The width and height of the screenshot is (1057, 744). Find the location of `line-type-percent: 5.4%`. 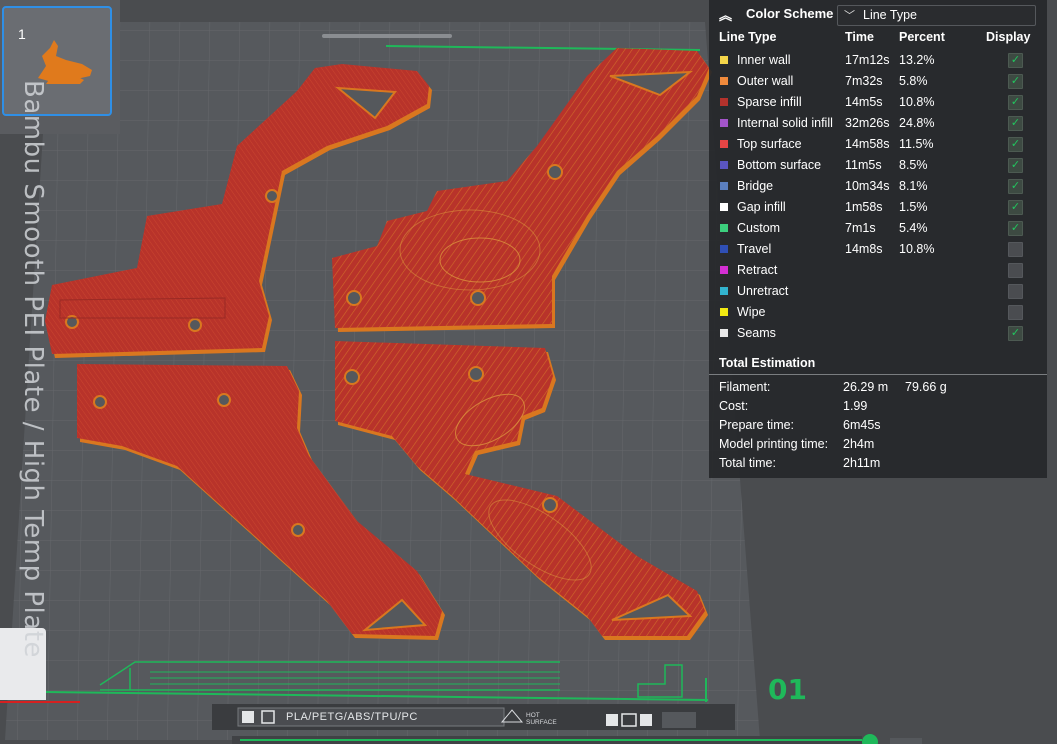

line-type-percent: 5.4% is located at coordinates (913, 228).